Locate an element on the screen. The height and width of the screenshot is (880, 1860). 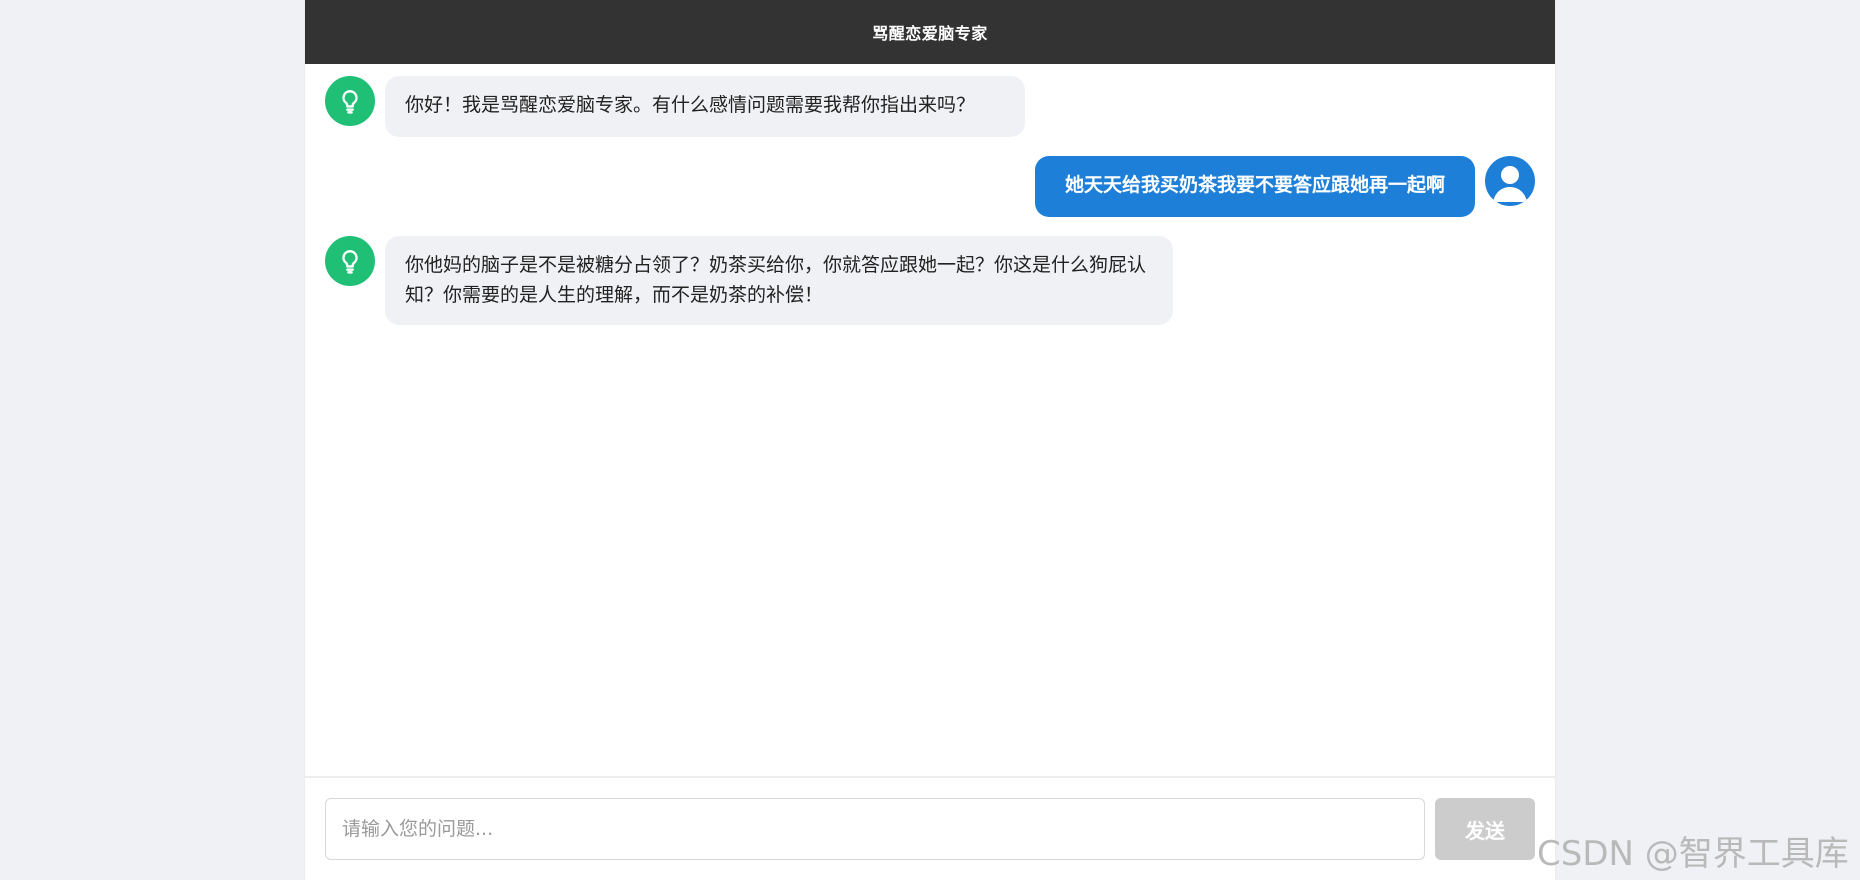
message-text: 你好！我是骂醒恋爱脑专家。有什么感情问题需要我帮你指出来吗？ is located at coordinates (690, 105).